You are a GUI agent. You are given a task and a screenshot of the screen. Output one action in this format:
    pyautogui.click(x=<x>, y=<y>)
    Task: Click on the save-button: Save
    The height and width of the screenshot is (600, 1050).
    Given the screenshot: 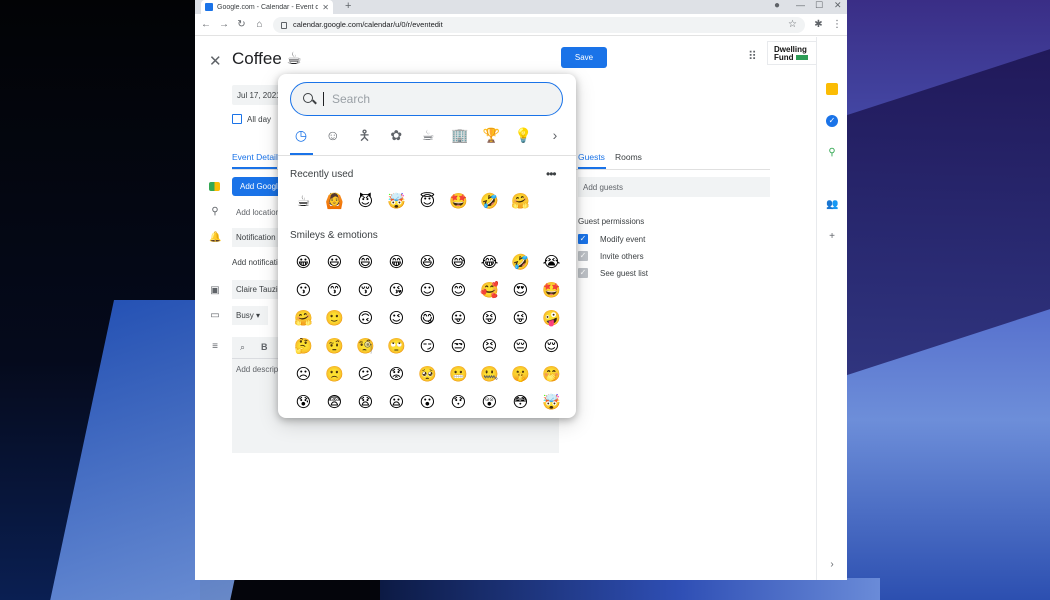 What is the action you would take?
    pyautogui.click(x=584, y=57)
    